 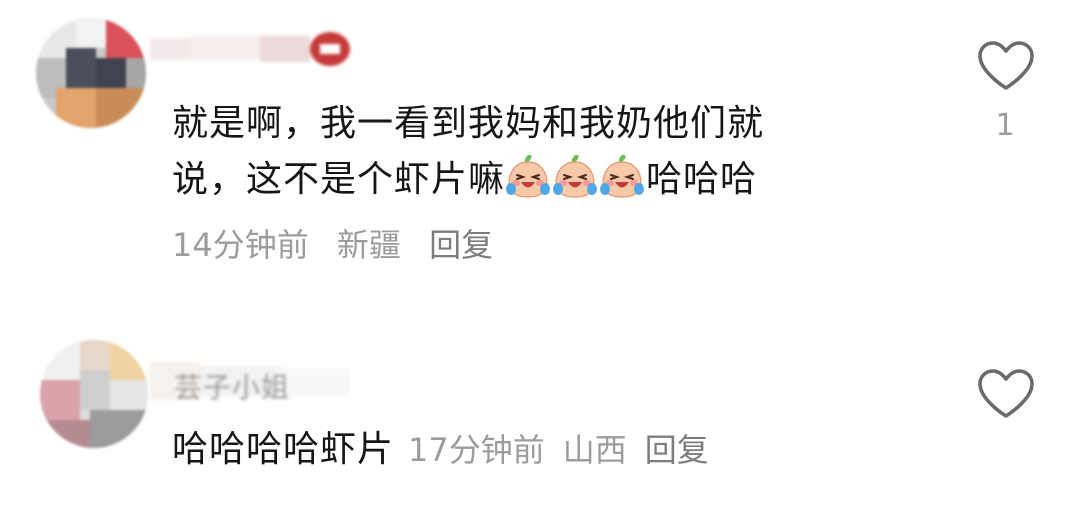 I want to click on ip-location: 山西, so click(x=594, y=450).